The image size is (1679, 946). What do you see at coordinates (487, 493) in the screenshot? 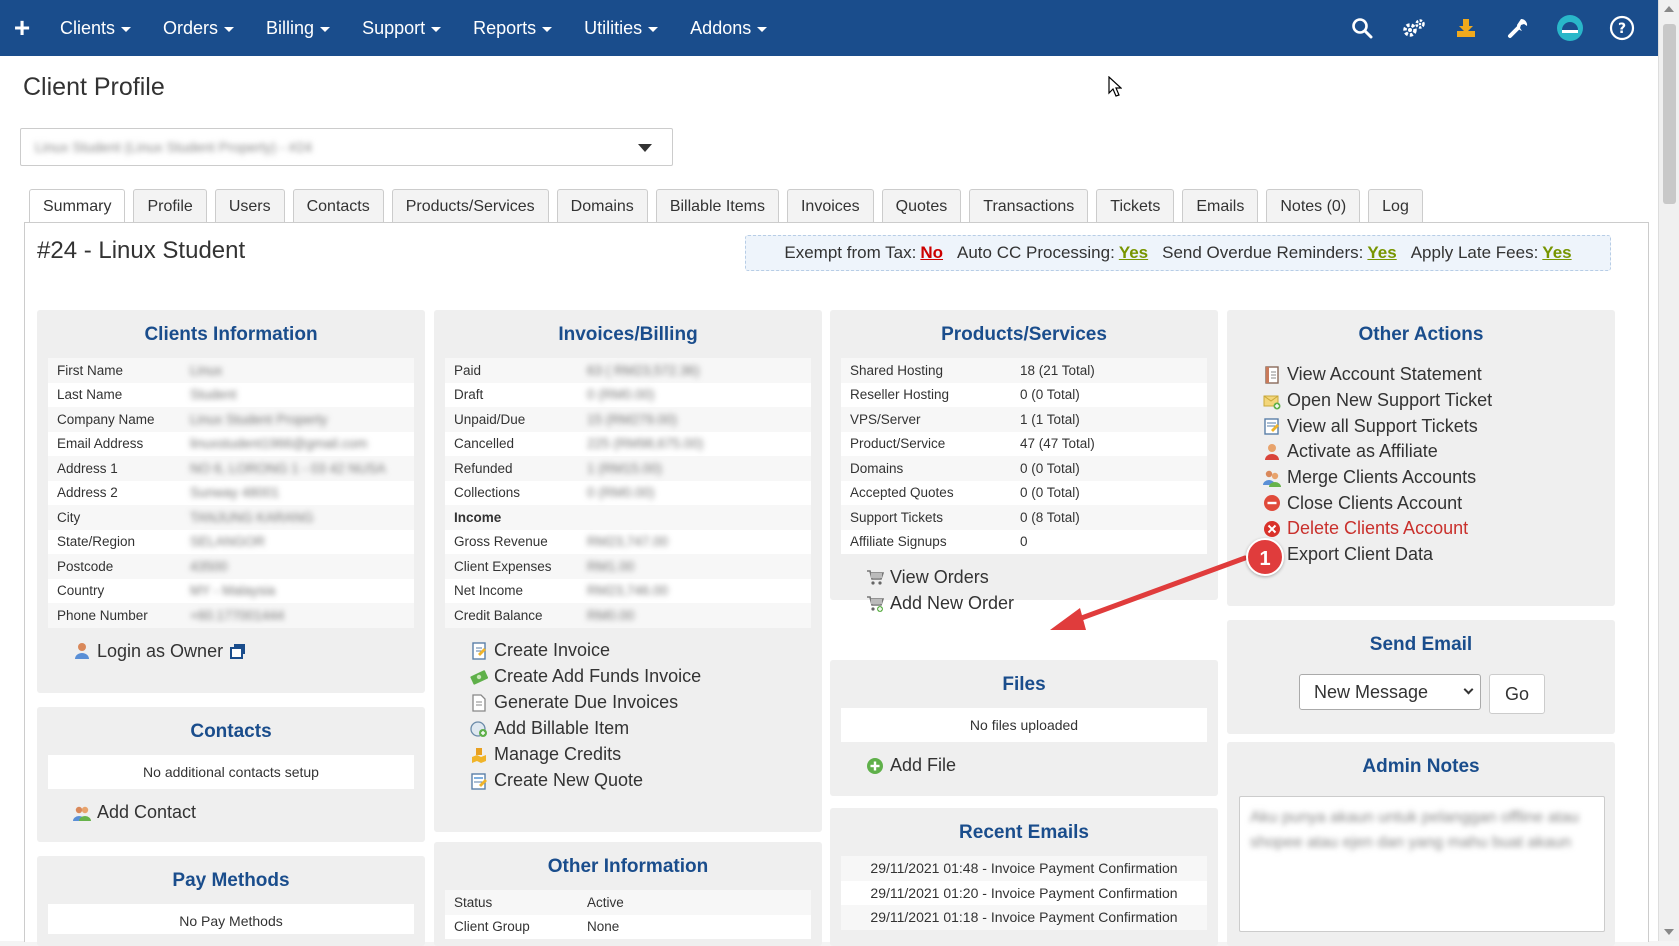
I see `row-label: Collections` at bounding box center [487, 493].